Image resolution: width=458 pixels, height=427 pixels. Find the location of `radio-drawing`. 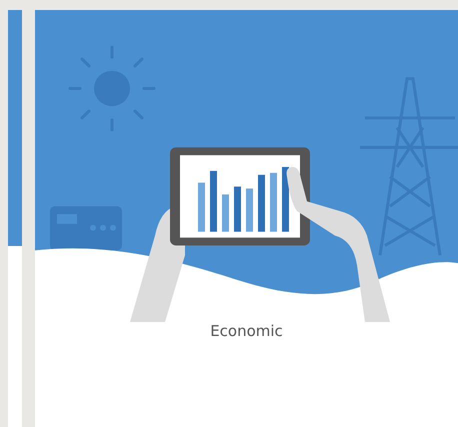

radio-drawing is located at coordinates (86, 228).